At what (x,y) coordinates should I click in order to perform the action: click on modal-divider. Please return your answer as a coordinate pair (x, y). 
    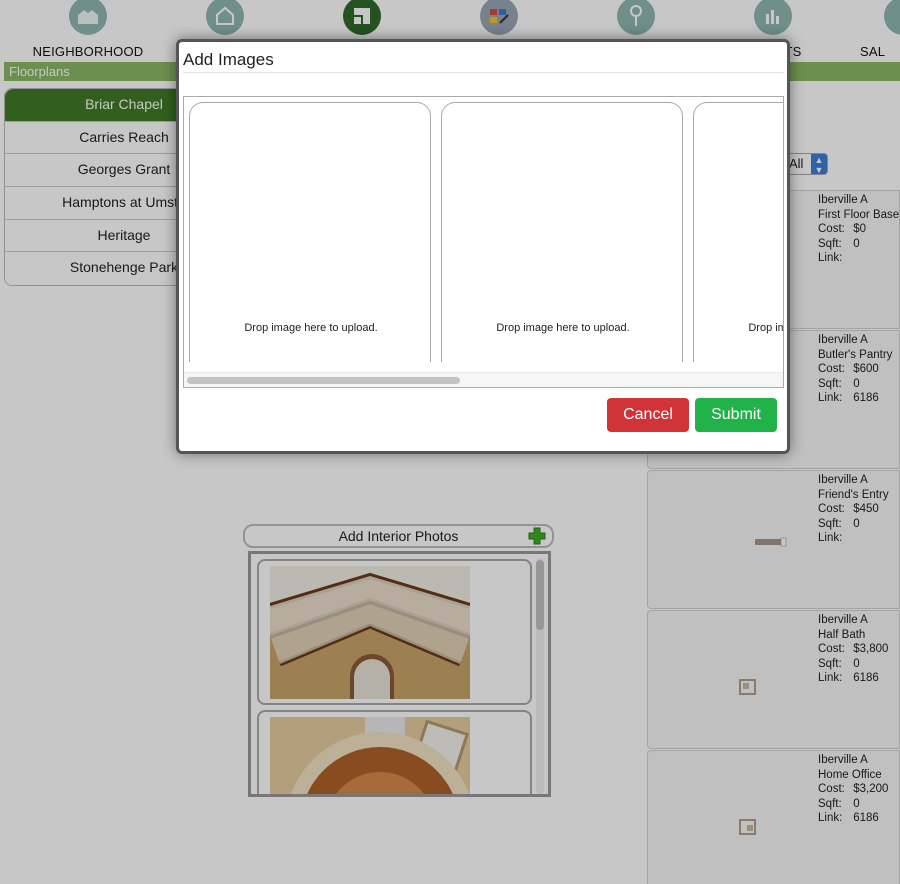
    Looking at the image, I should click on (483, 72).